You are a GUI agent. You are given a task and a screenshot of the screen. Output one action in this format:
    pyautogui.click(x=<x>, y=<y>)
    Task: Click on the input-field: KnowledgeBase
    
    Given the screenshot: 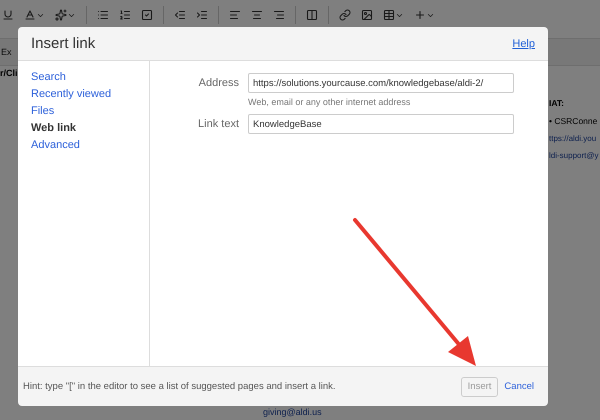 What is the action you would take?
    pyautogui.click(x=381, y=124)
    